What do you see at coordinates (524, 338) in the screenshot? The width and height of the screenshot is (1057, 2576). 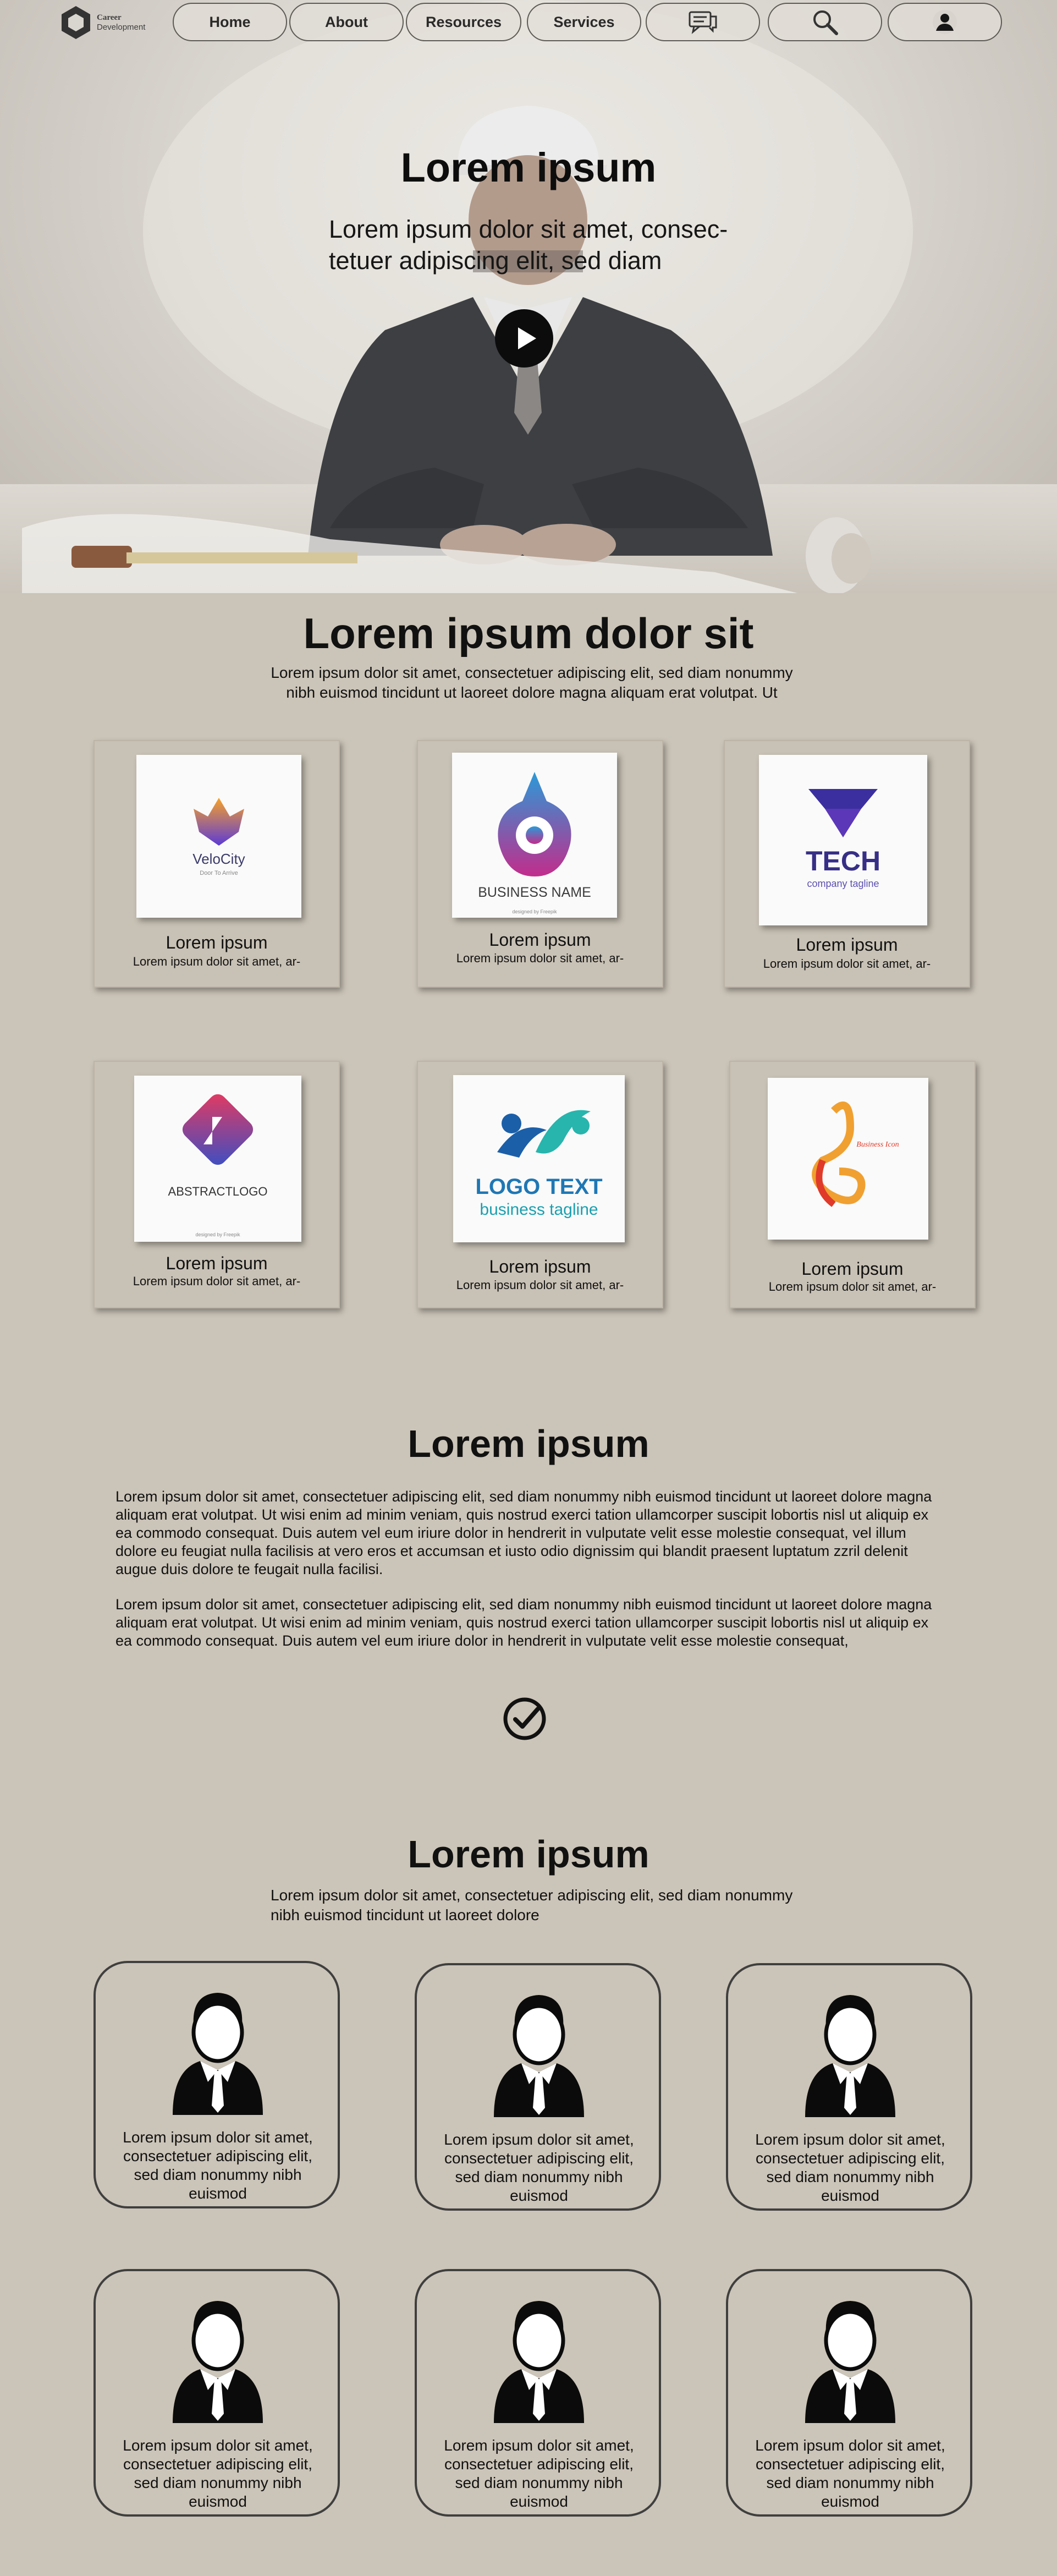 I see `play-video-button` at bounding box center [524, 338].